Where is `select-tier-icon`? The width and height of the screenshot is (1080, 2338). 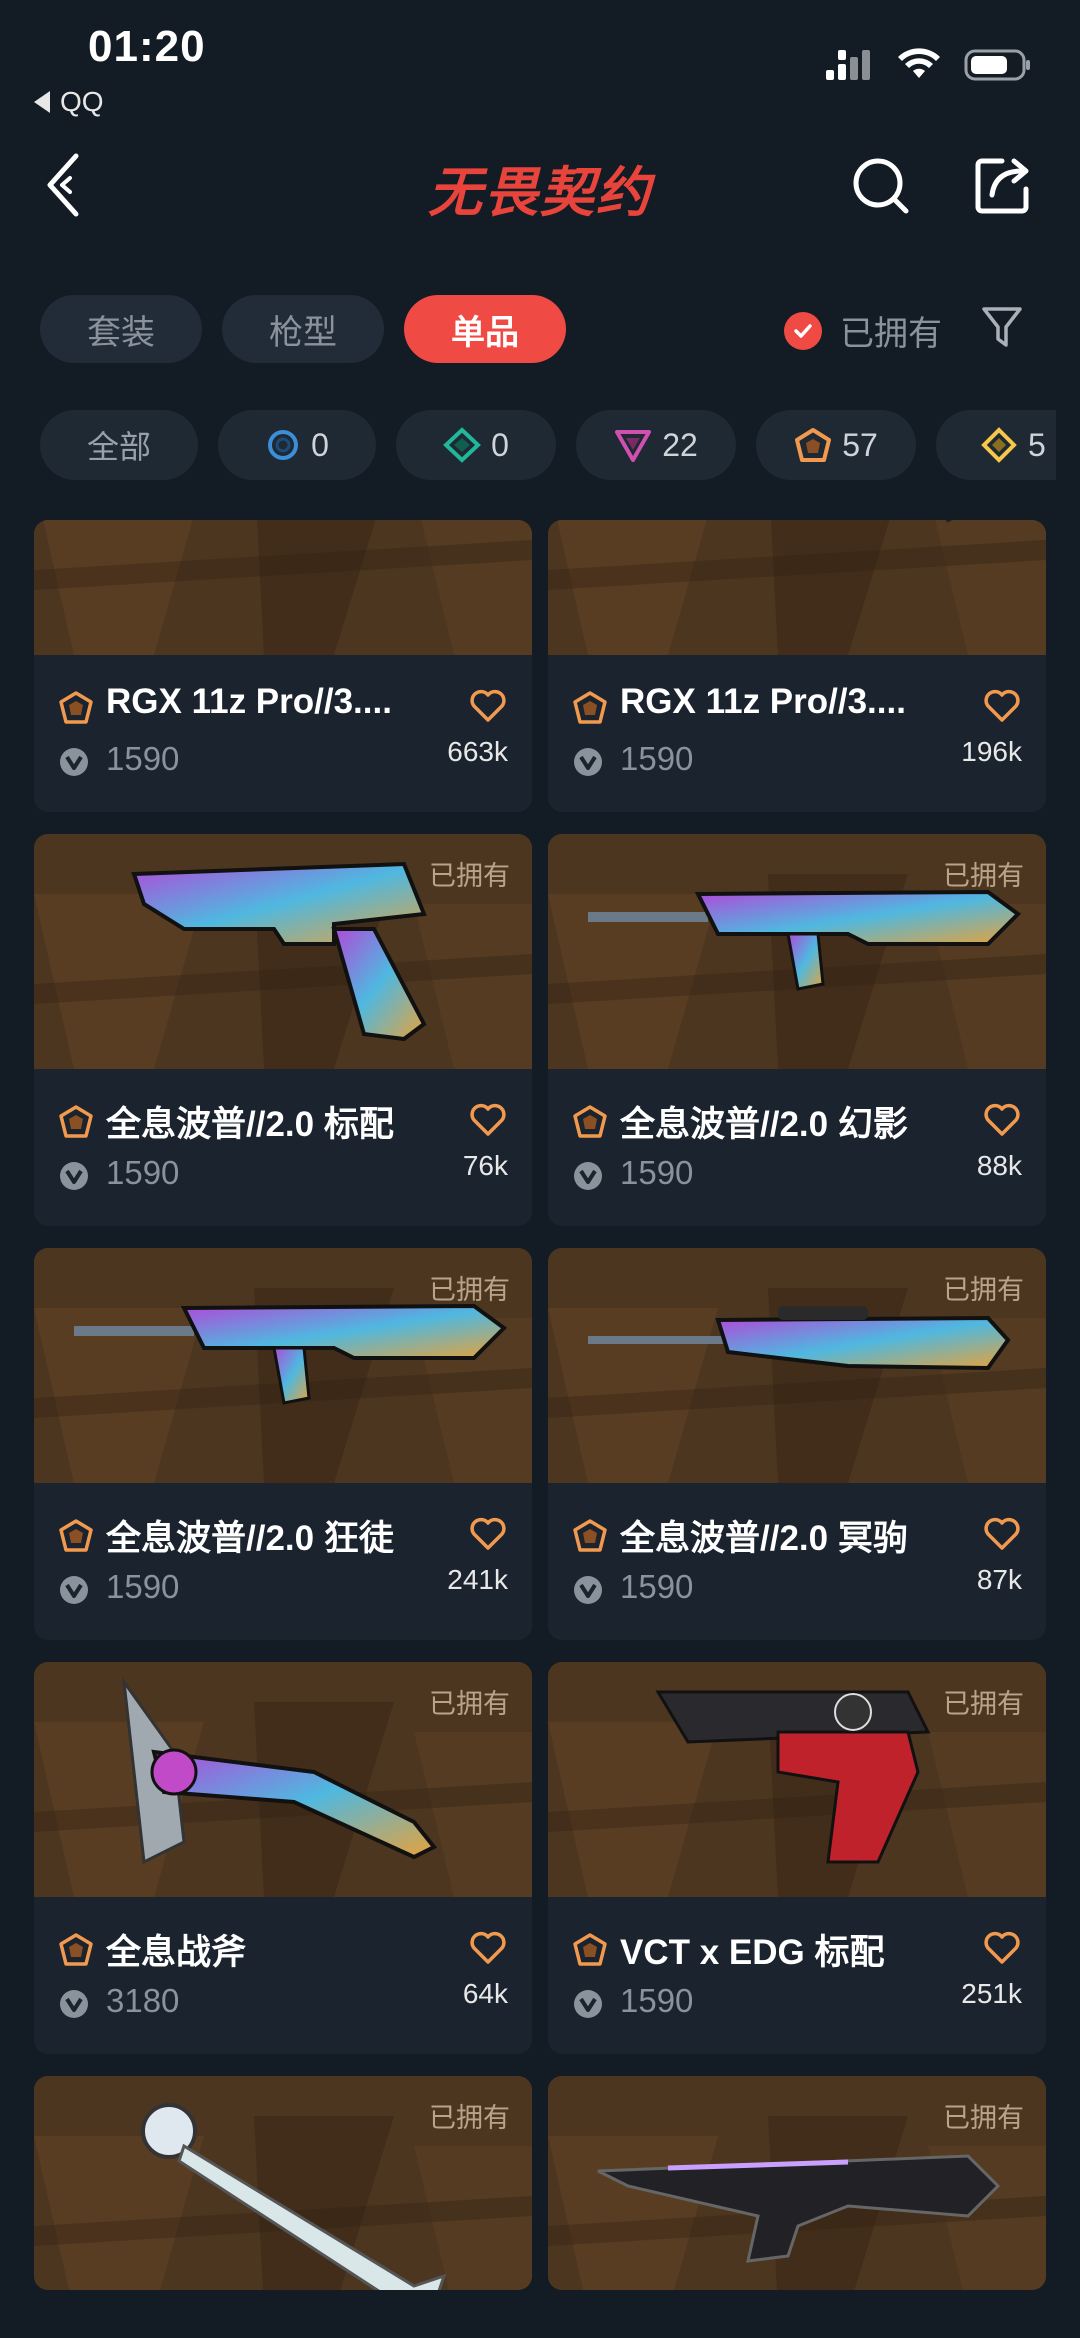 select-tier-icon is located at coordinates (283, 445).